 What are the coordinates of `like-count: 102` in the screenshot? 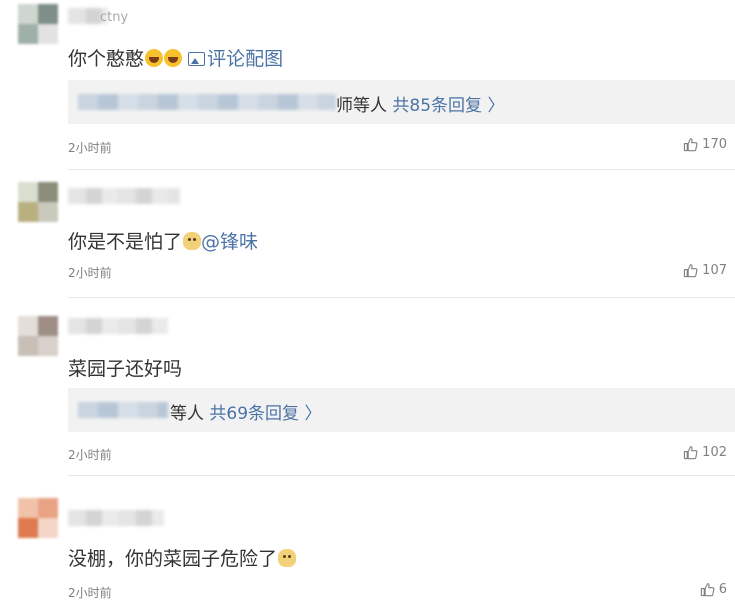 It's located at (714, 452).